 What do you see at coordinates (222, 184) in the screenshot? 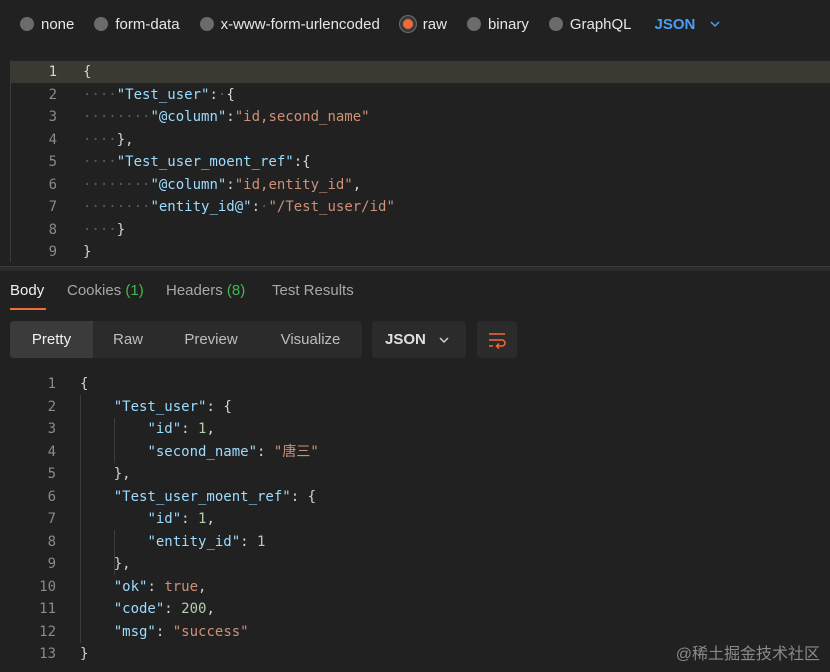
I see `code-text: ········"@column":"id,entity_id",` at bounding box center [222, 184].